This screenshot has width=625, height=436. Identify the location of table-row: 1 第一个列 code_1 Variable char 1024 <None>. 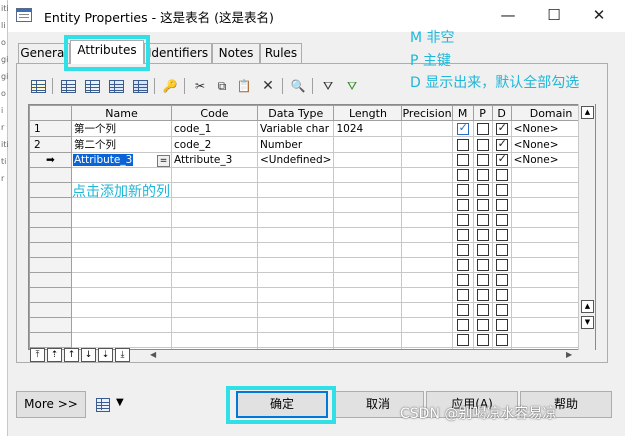
(310, 128).